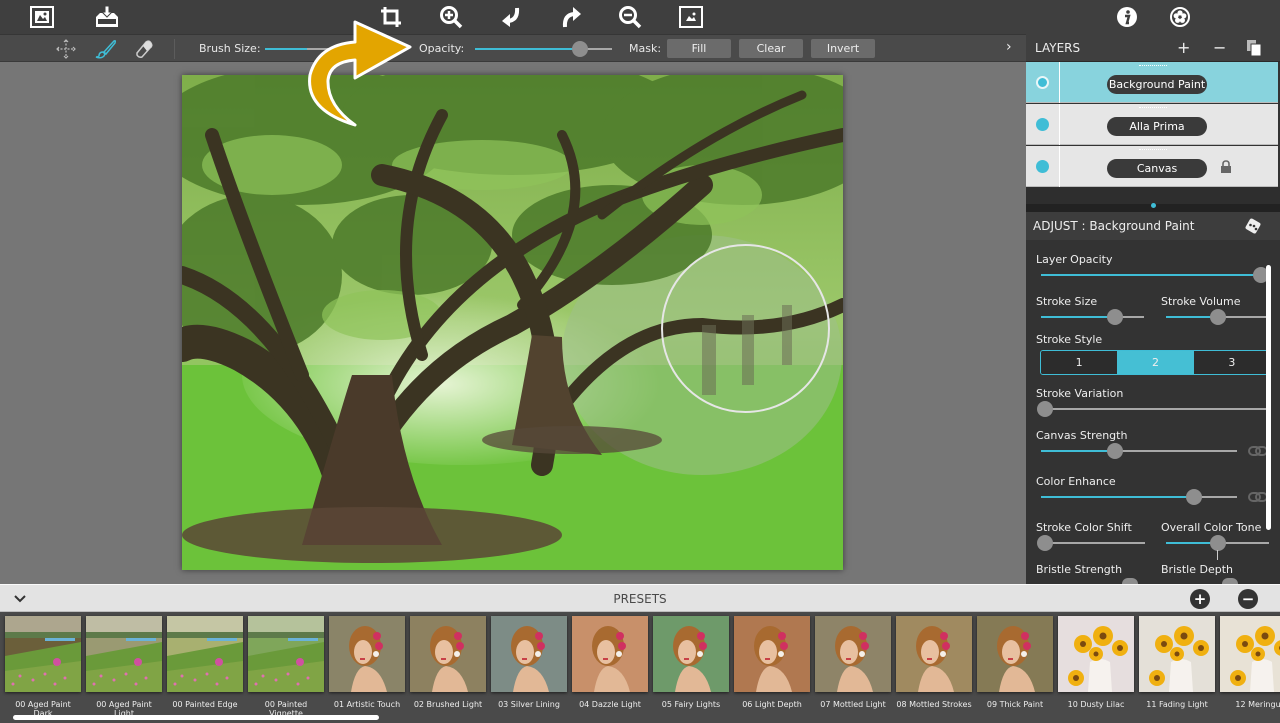 This screenshot has width=1280, height=723. I want to click on undo-icon, so click(511, 17).